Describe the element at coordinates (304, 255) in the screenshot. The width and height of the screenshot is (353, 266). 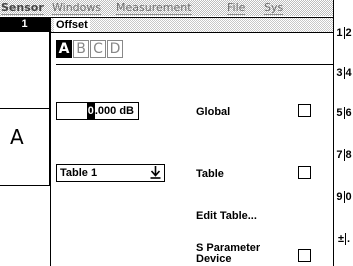
I see `s-parameter-checkbox` at that location.